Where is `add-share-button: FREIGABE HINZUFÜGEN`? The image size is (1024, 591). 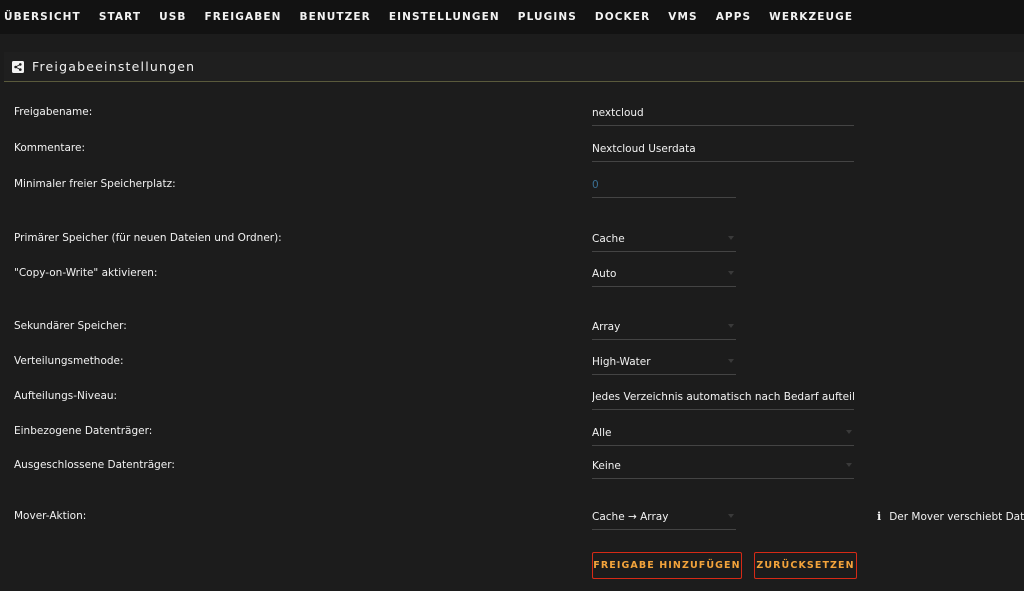 add-share-button: FREIGABE HINZUFÜGEN is located at coordinates (667, 565).